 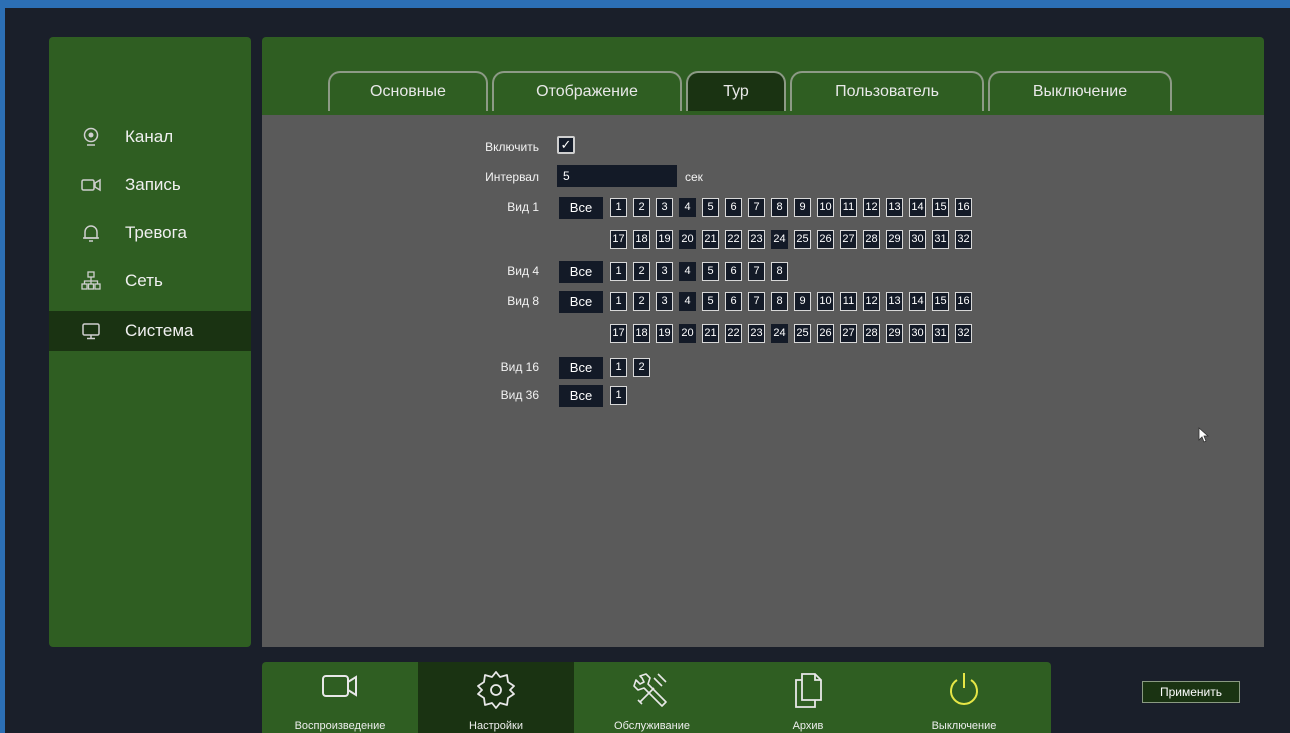 I want to click on view8-channel-14-button: 14, so click(x=917, y=301).